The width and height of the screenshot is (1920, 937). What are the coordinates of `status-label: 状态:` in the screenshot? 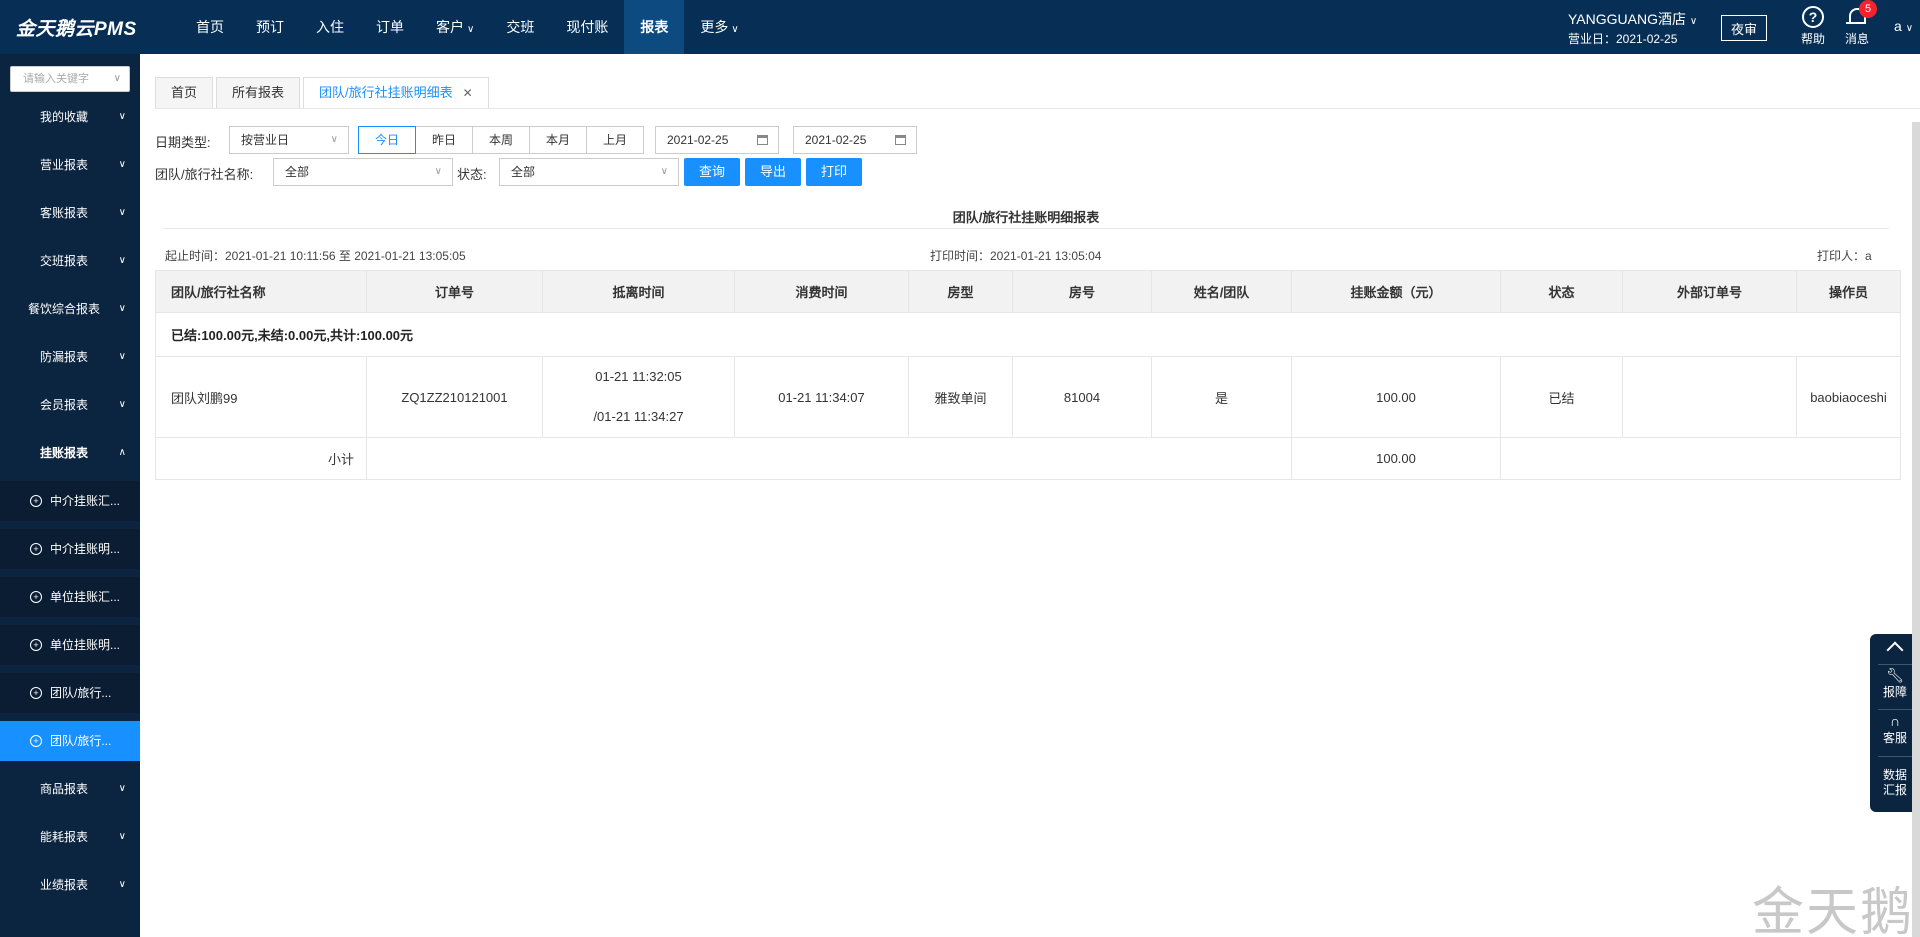 It's located at (472, 174).